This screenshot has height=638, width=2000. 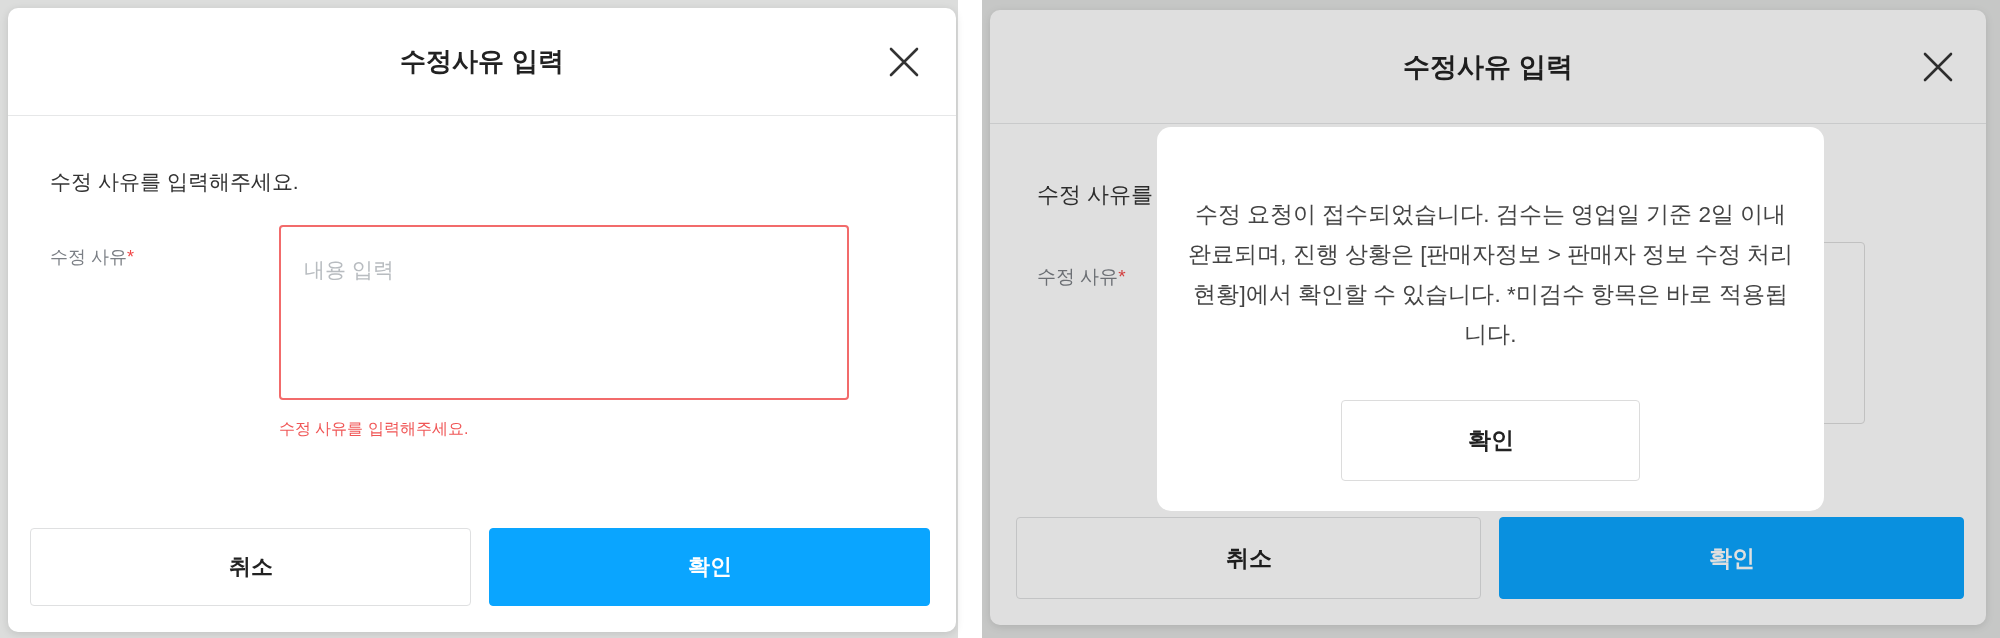 I want to click on confirm-button: 확인, so click(x=1490, y=440).